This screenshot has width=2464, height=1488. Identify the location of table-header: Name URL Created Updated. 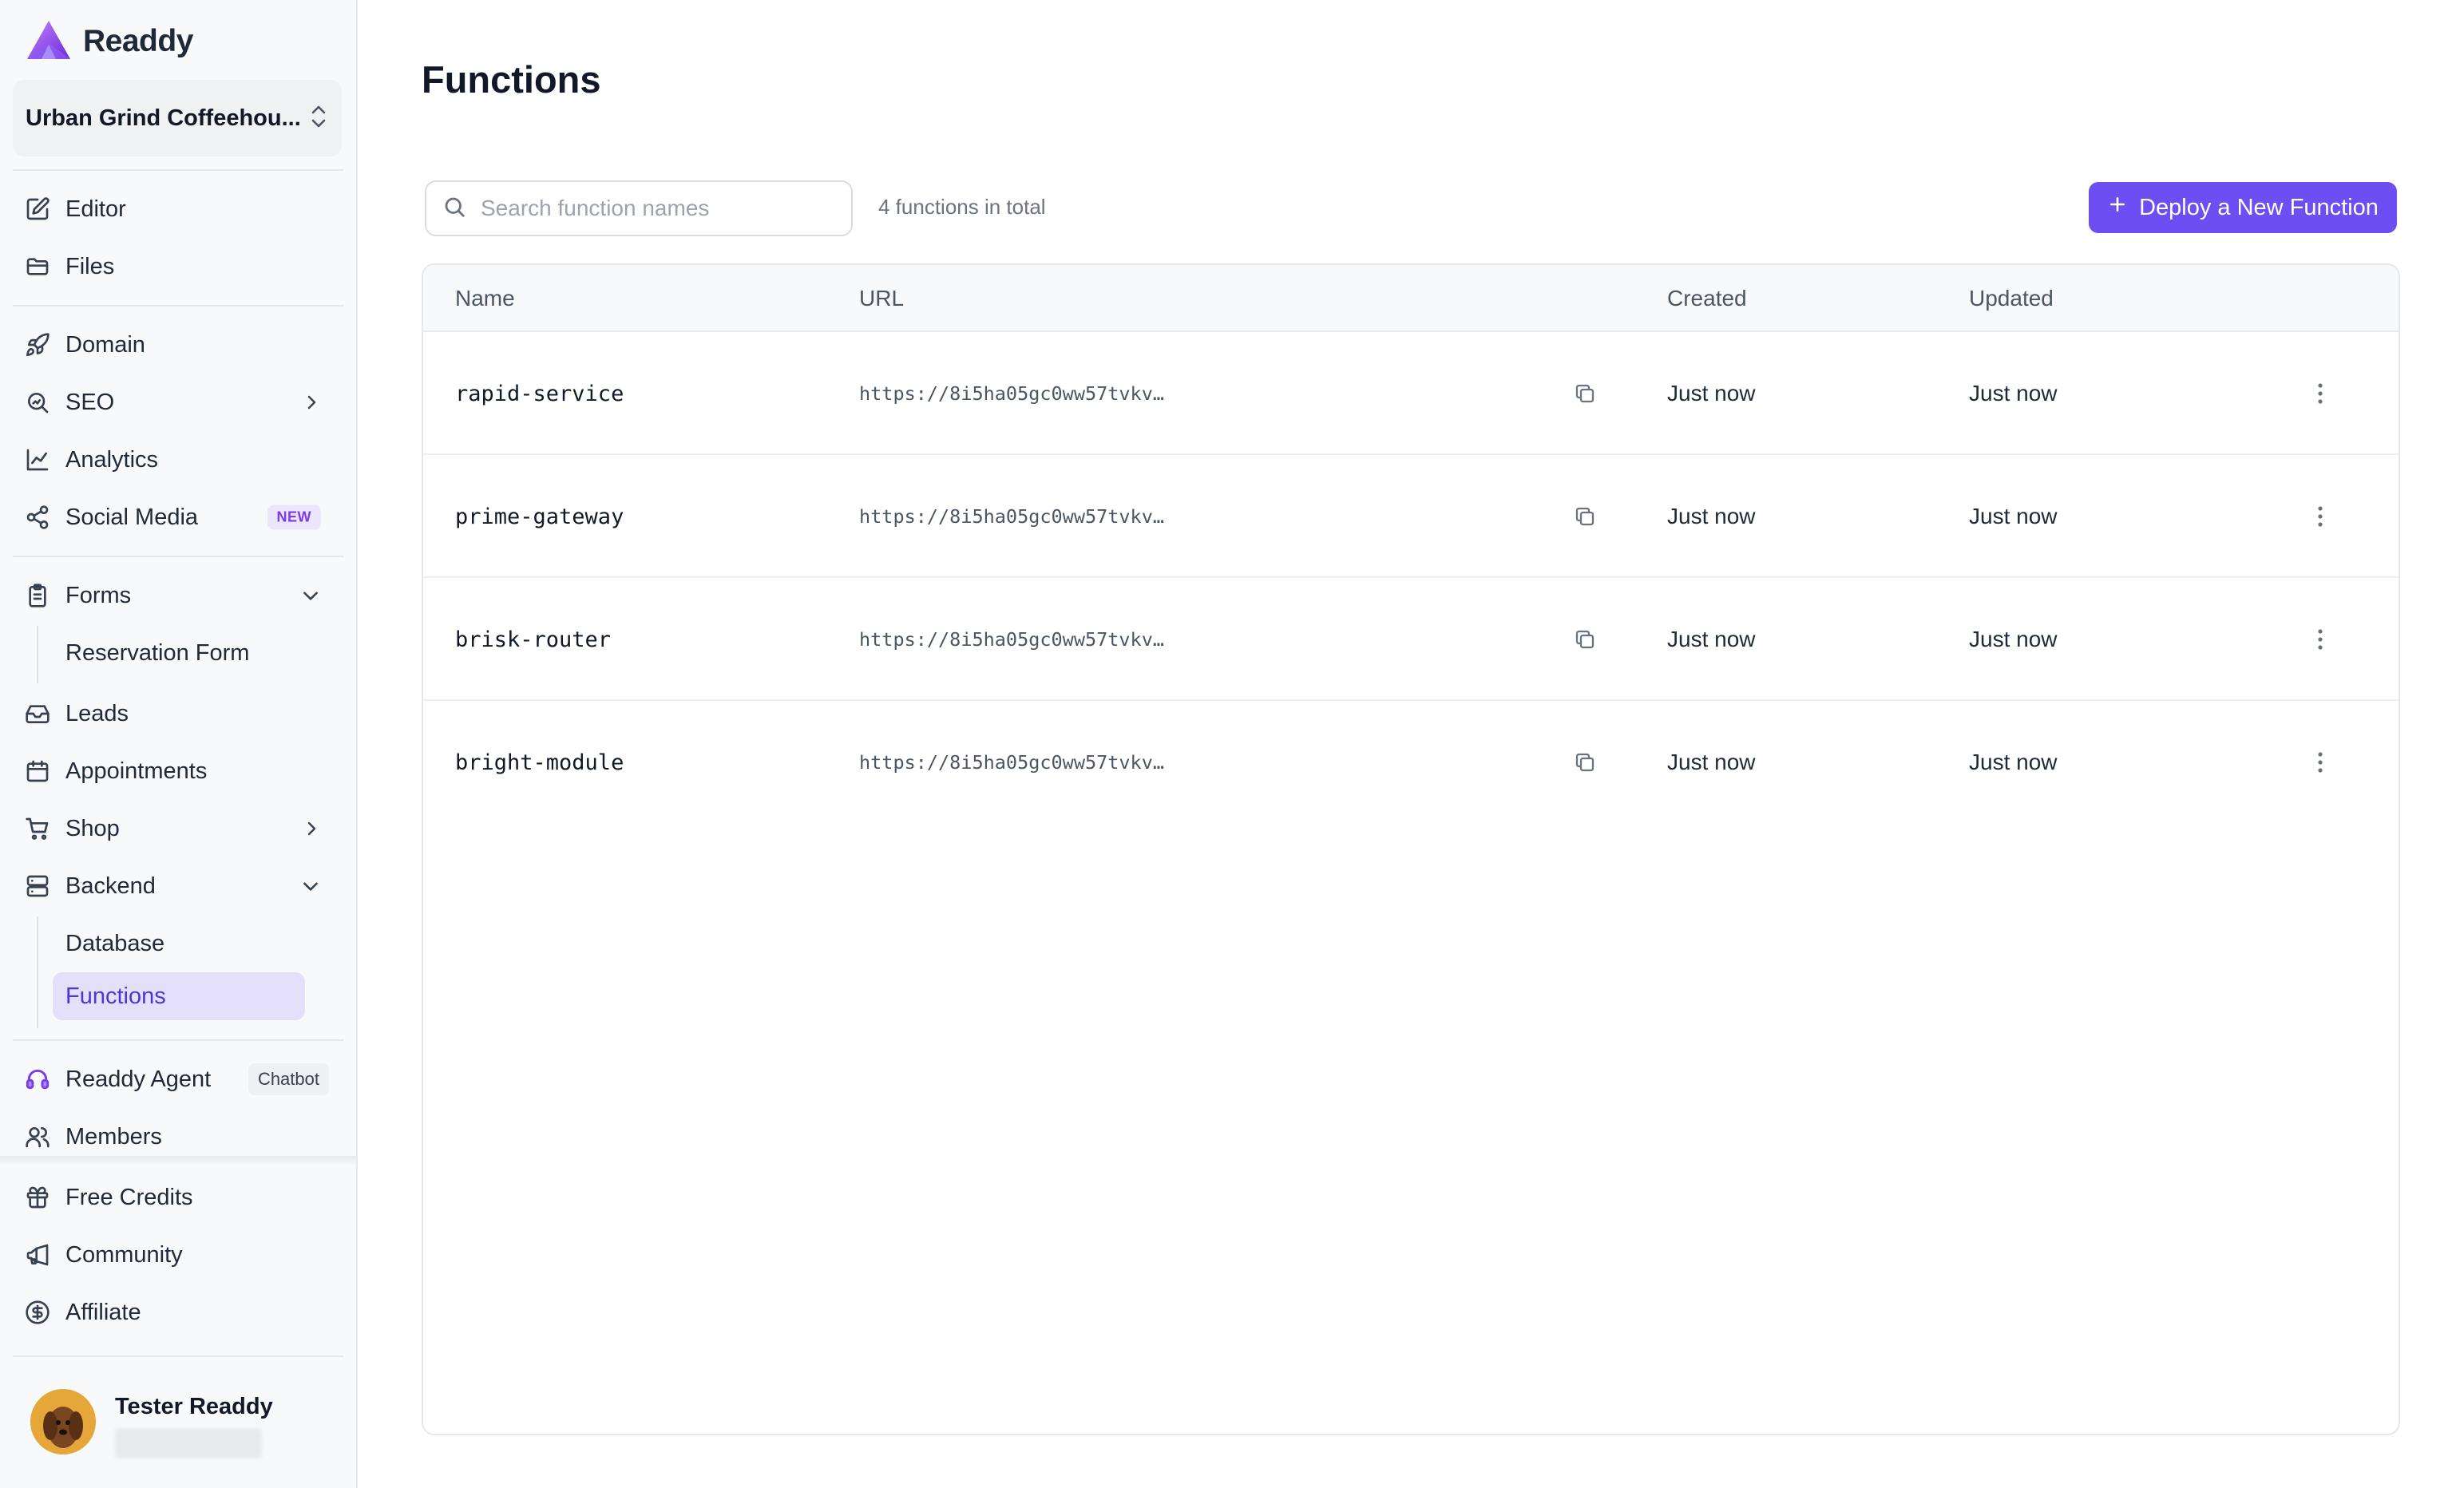
(1411, 298).